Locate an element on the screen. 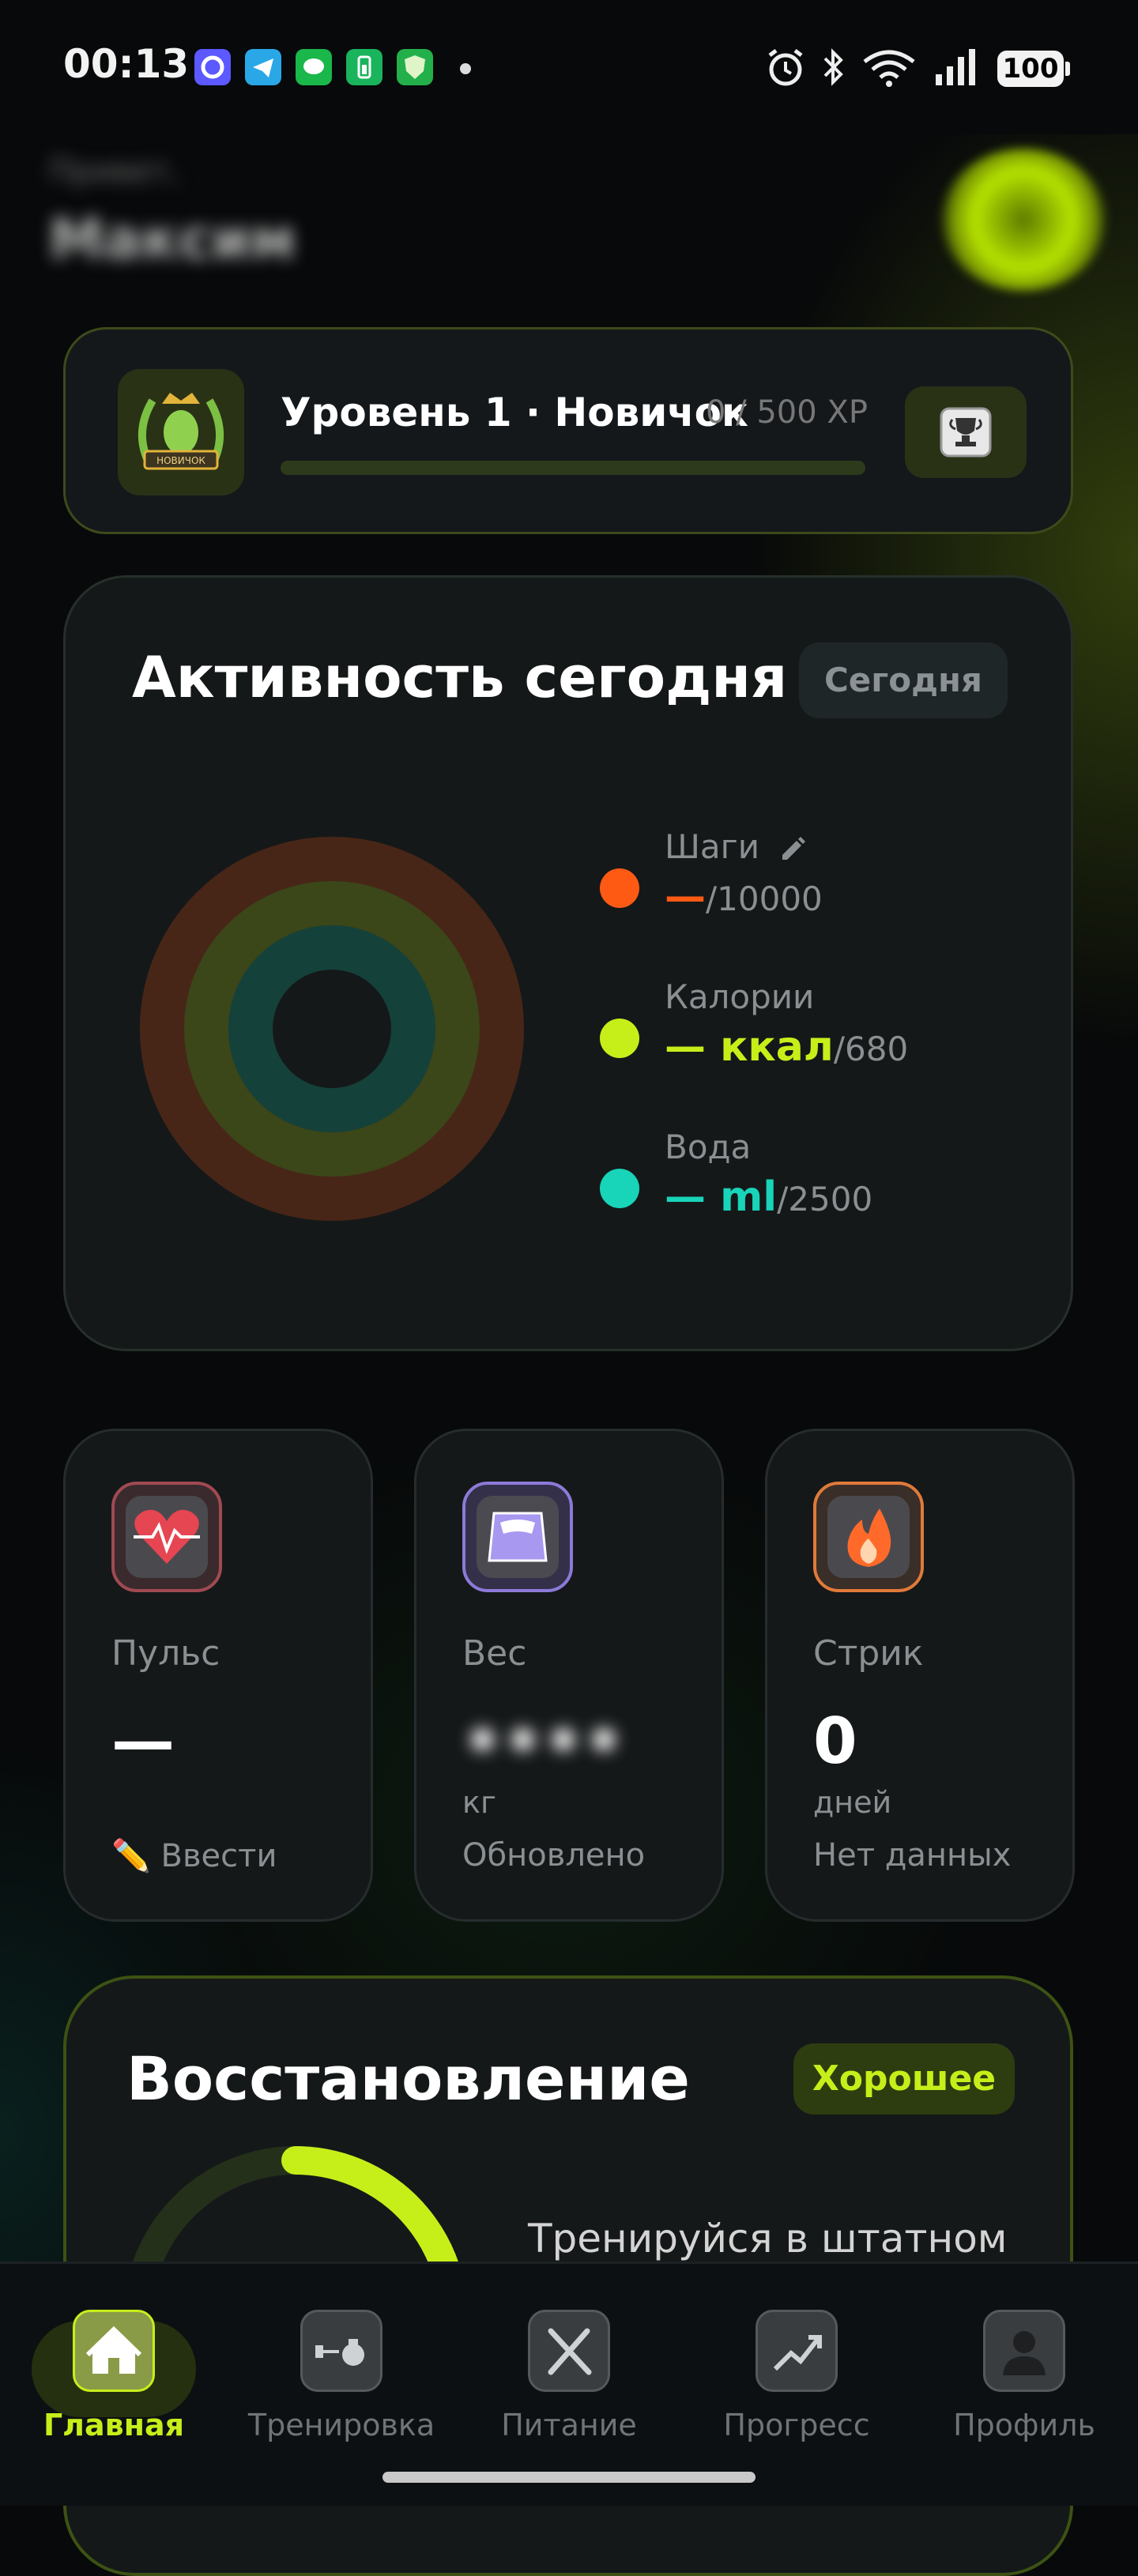  alarm-icon is located at coordinates (785, 67).